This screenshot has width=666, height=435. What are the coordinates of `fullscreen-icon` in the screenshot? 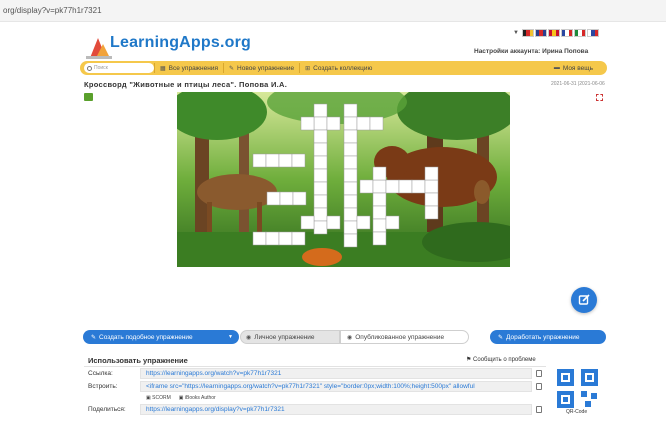 It's located at (599, 97).